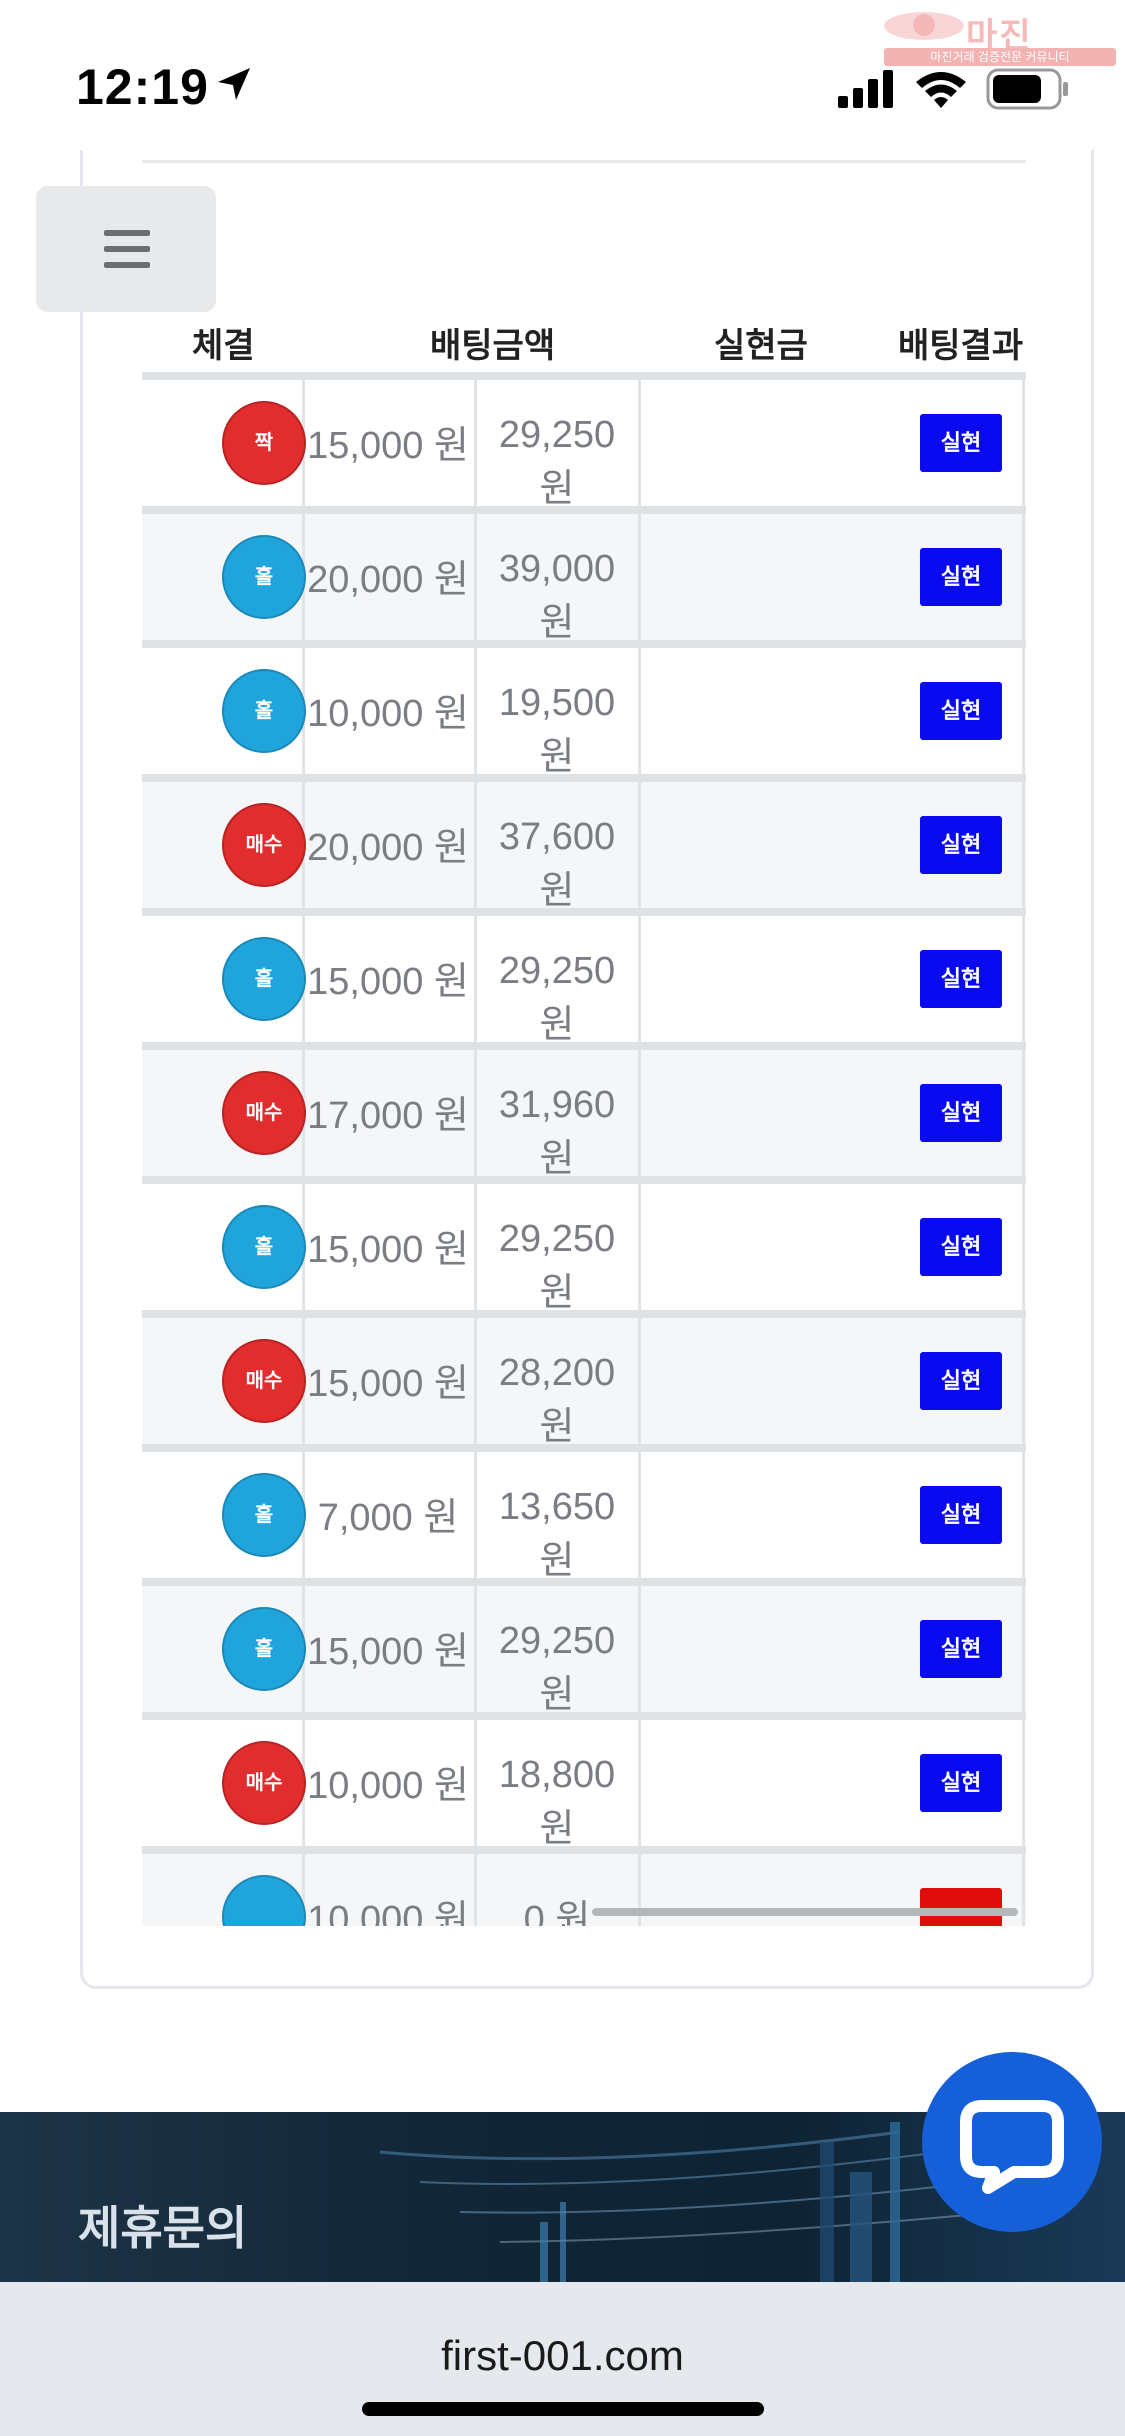  I want to click on table-row: 홀 7,000 원 13,650 원 실현, so click(584, 1513).